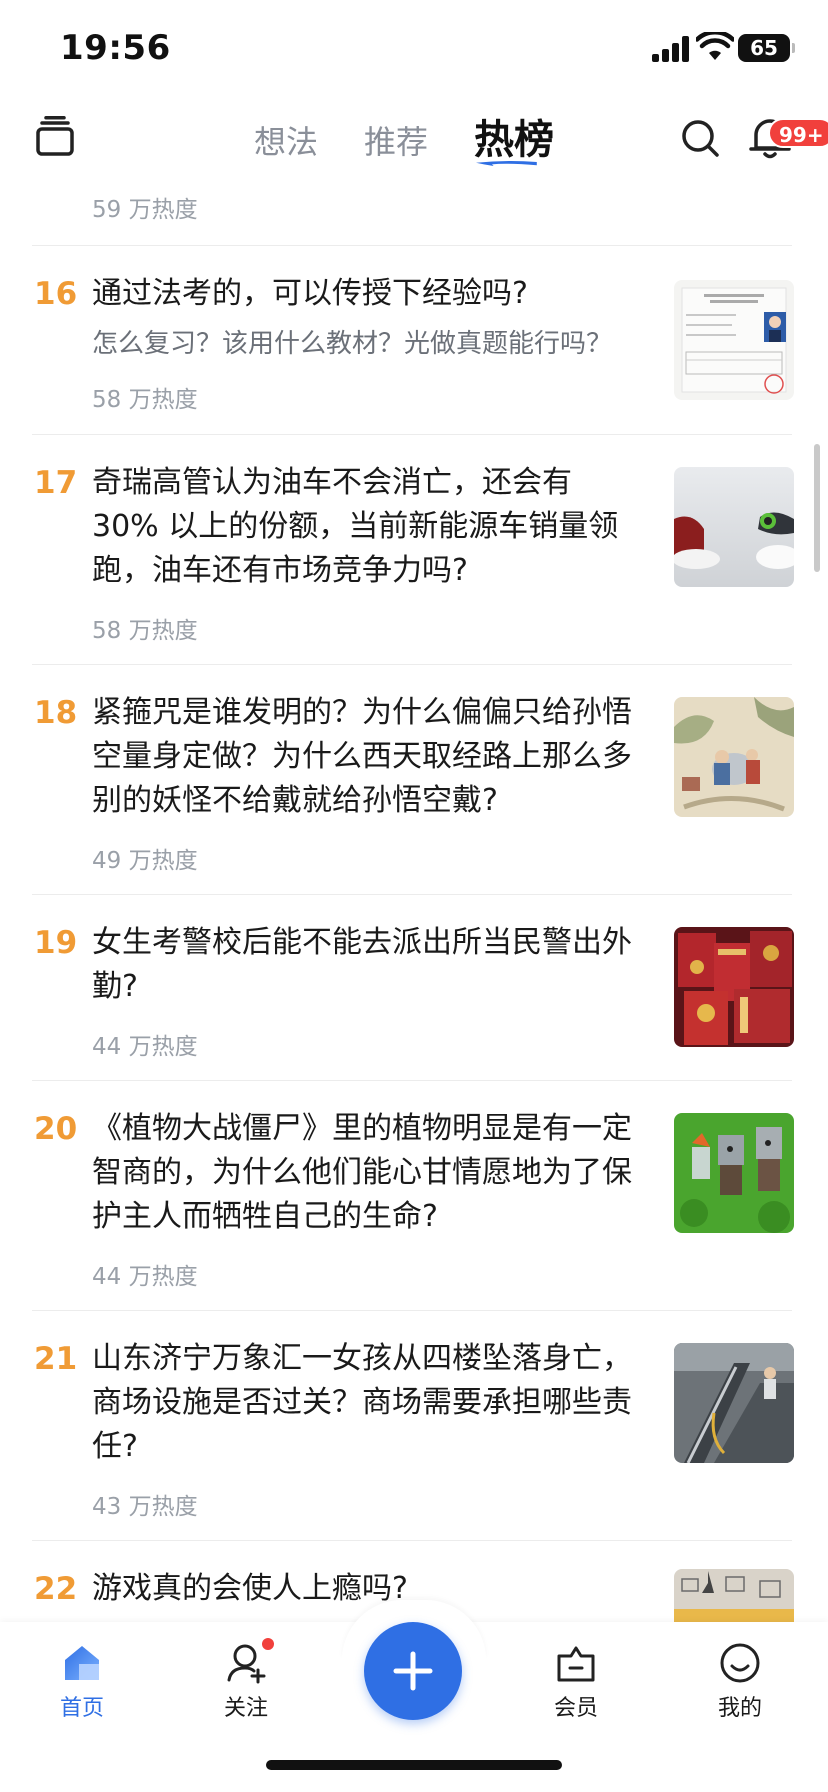 Image resolution: width=828 pixels, height=1792 pixels. What do you see at coordinates (734, 1596) in the screenshot?
I see `room-interior-thumb` at bounding box center [734, 1596].